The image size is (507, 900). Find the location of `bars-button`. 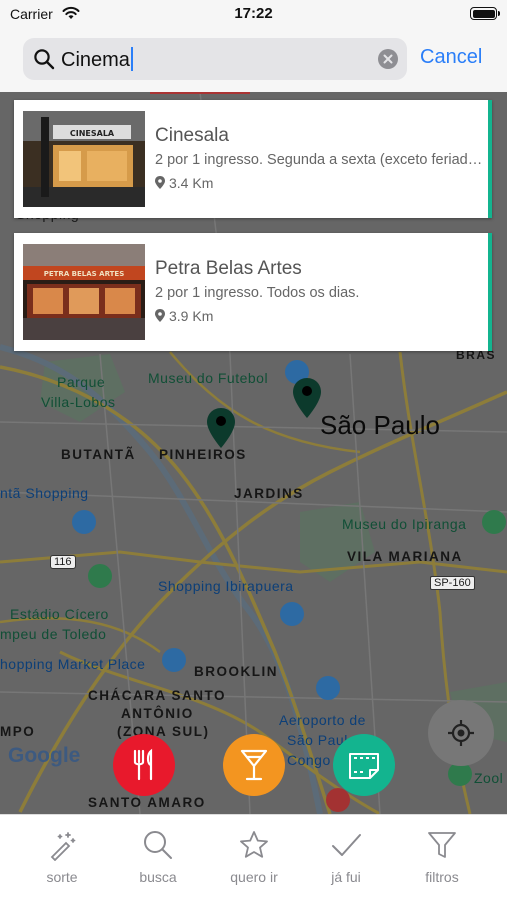

bars-button is located at coordinates (254, 765).